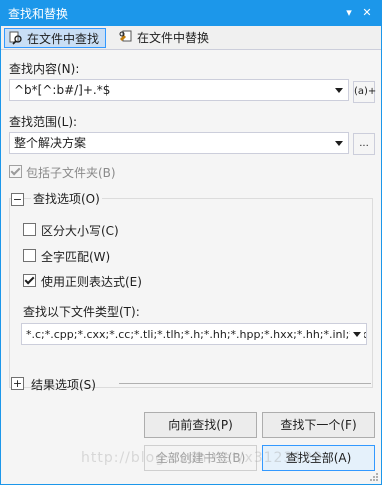 This screenshot has height=485, width=382. What do you see at coordinates (318, 425) in the screenshot?
I see `find-next-button: 查找下一个(F)` at bounding box center [318, 425].